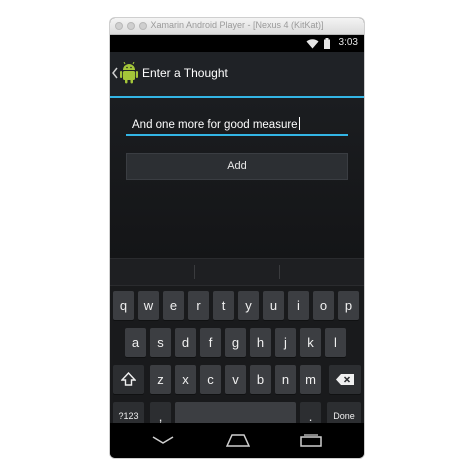  I want to click on key-e: e, so click(173, 305).